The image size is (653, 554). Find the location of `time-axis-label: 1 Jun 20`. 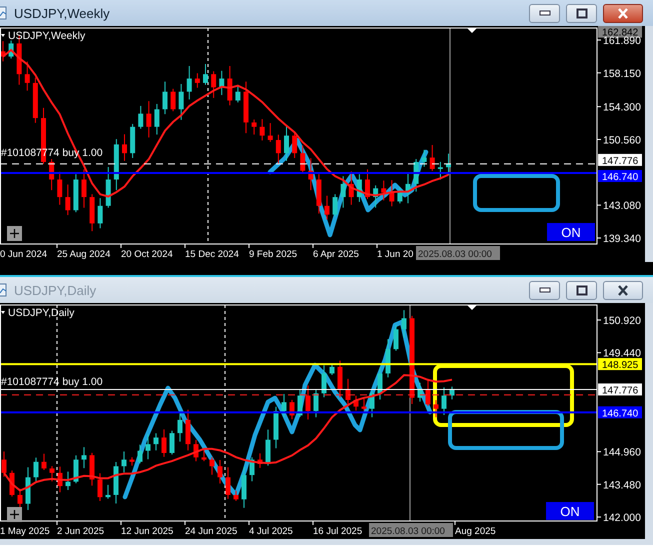

time-axis-label: 1 Jun 20 is located at coordinates (395, 254).